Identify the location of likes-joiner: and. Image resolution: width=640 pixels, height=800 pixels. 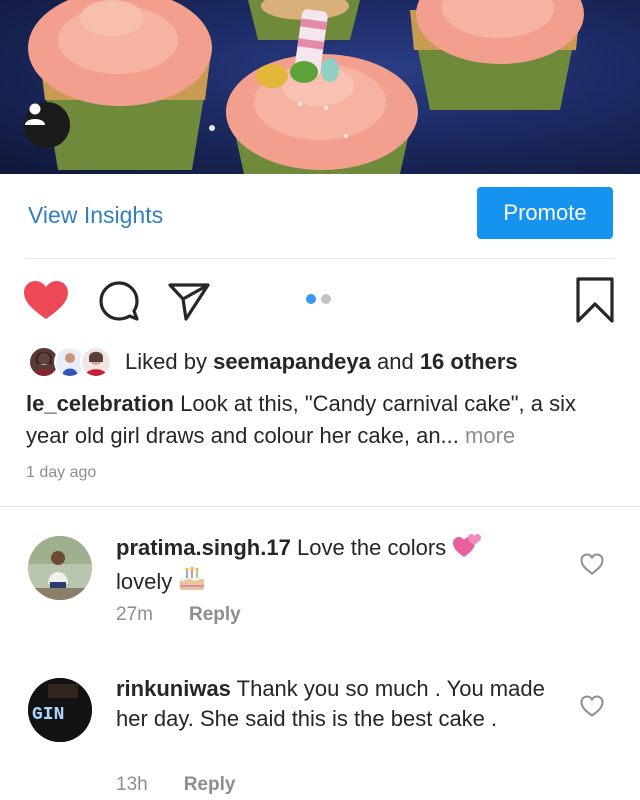
(395, 361).